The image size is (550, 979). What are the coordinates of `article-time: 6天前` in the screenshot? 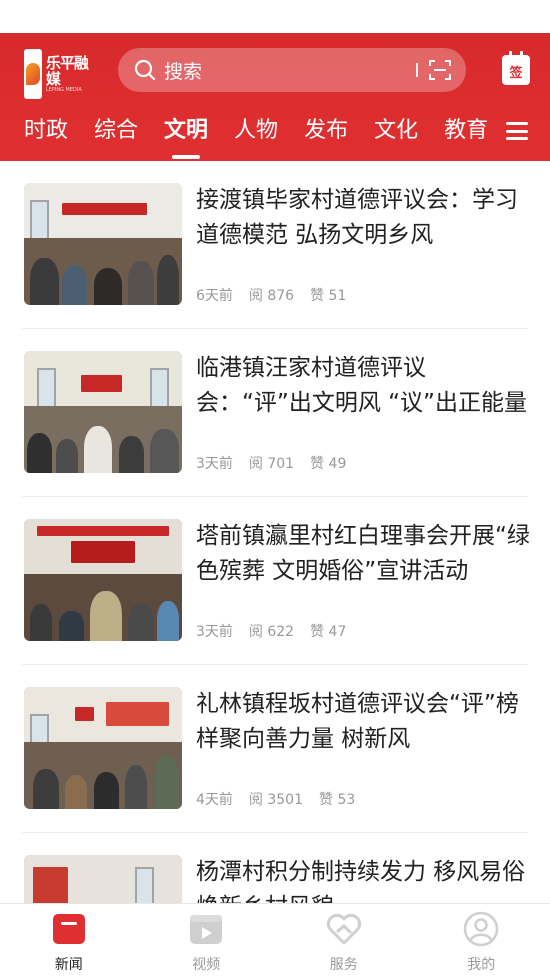 It's located at (214, 296).